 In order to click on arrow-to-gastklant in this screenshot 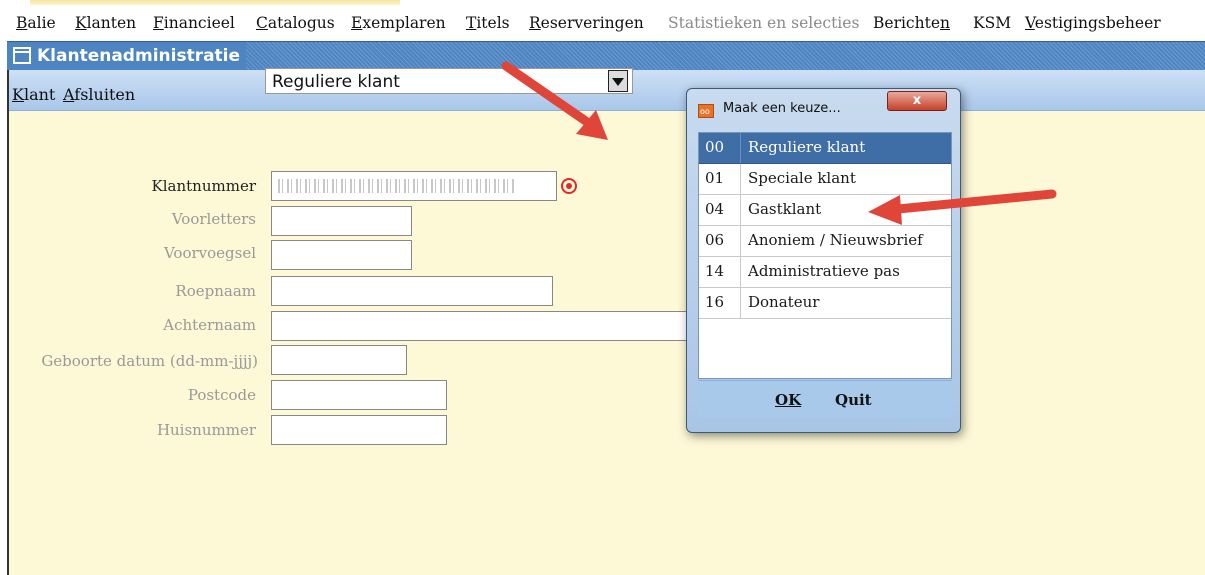, I will do `click(962, 207)`.